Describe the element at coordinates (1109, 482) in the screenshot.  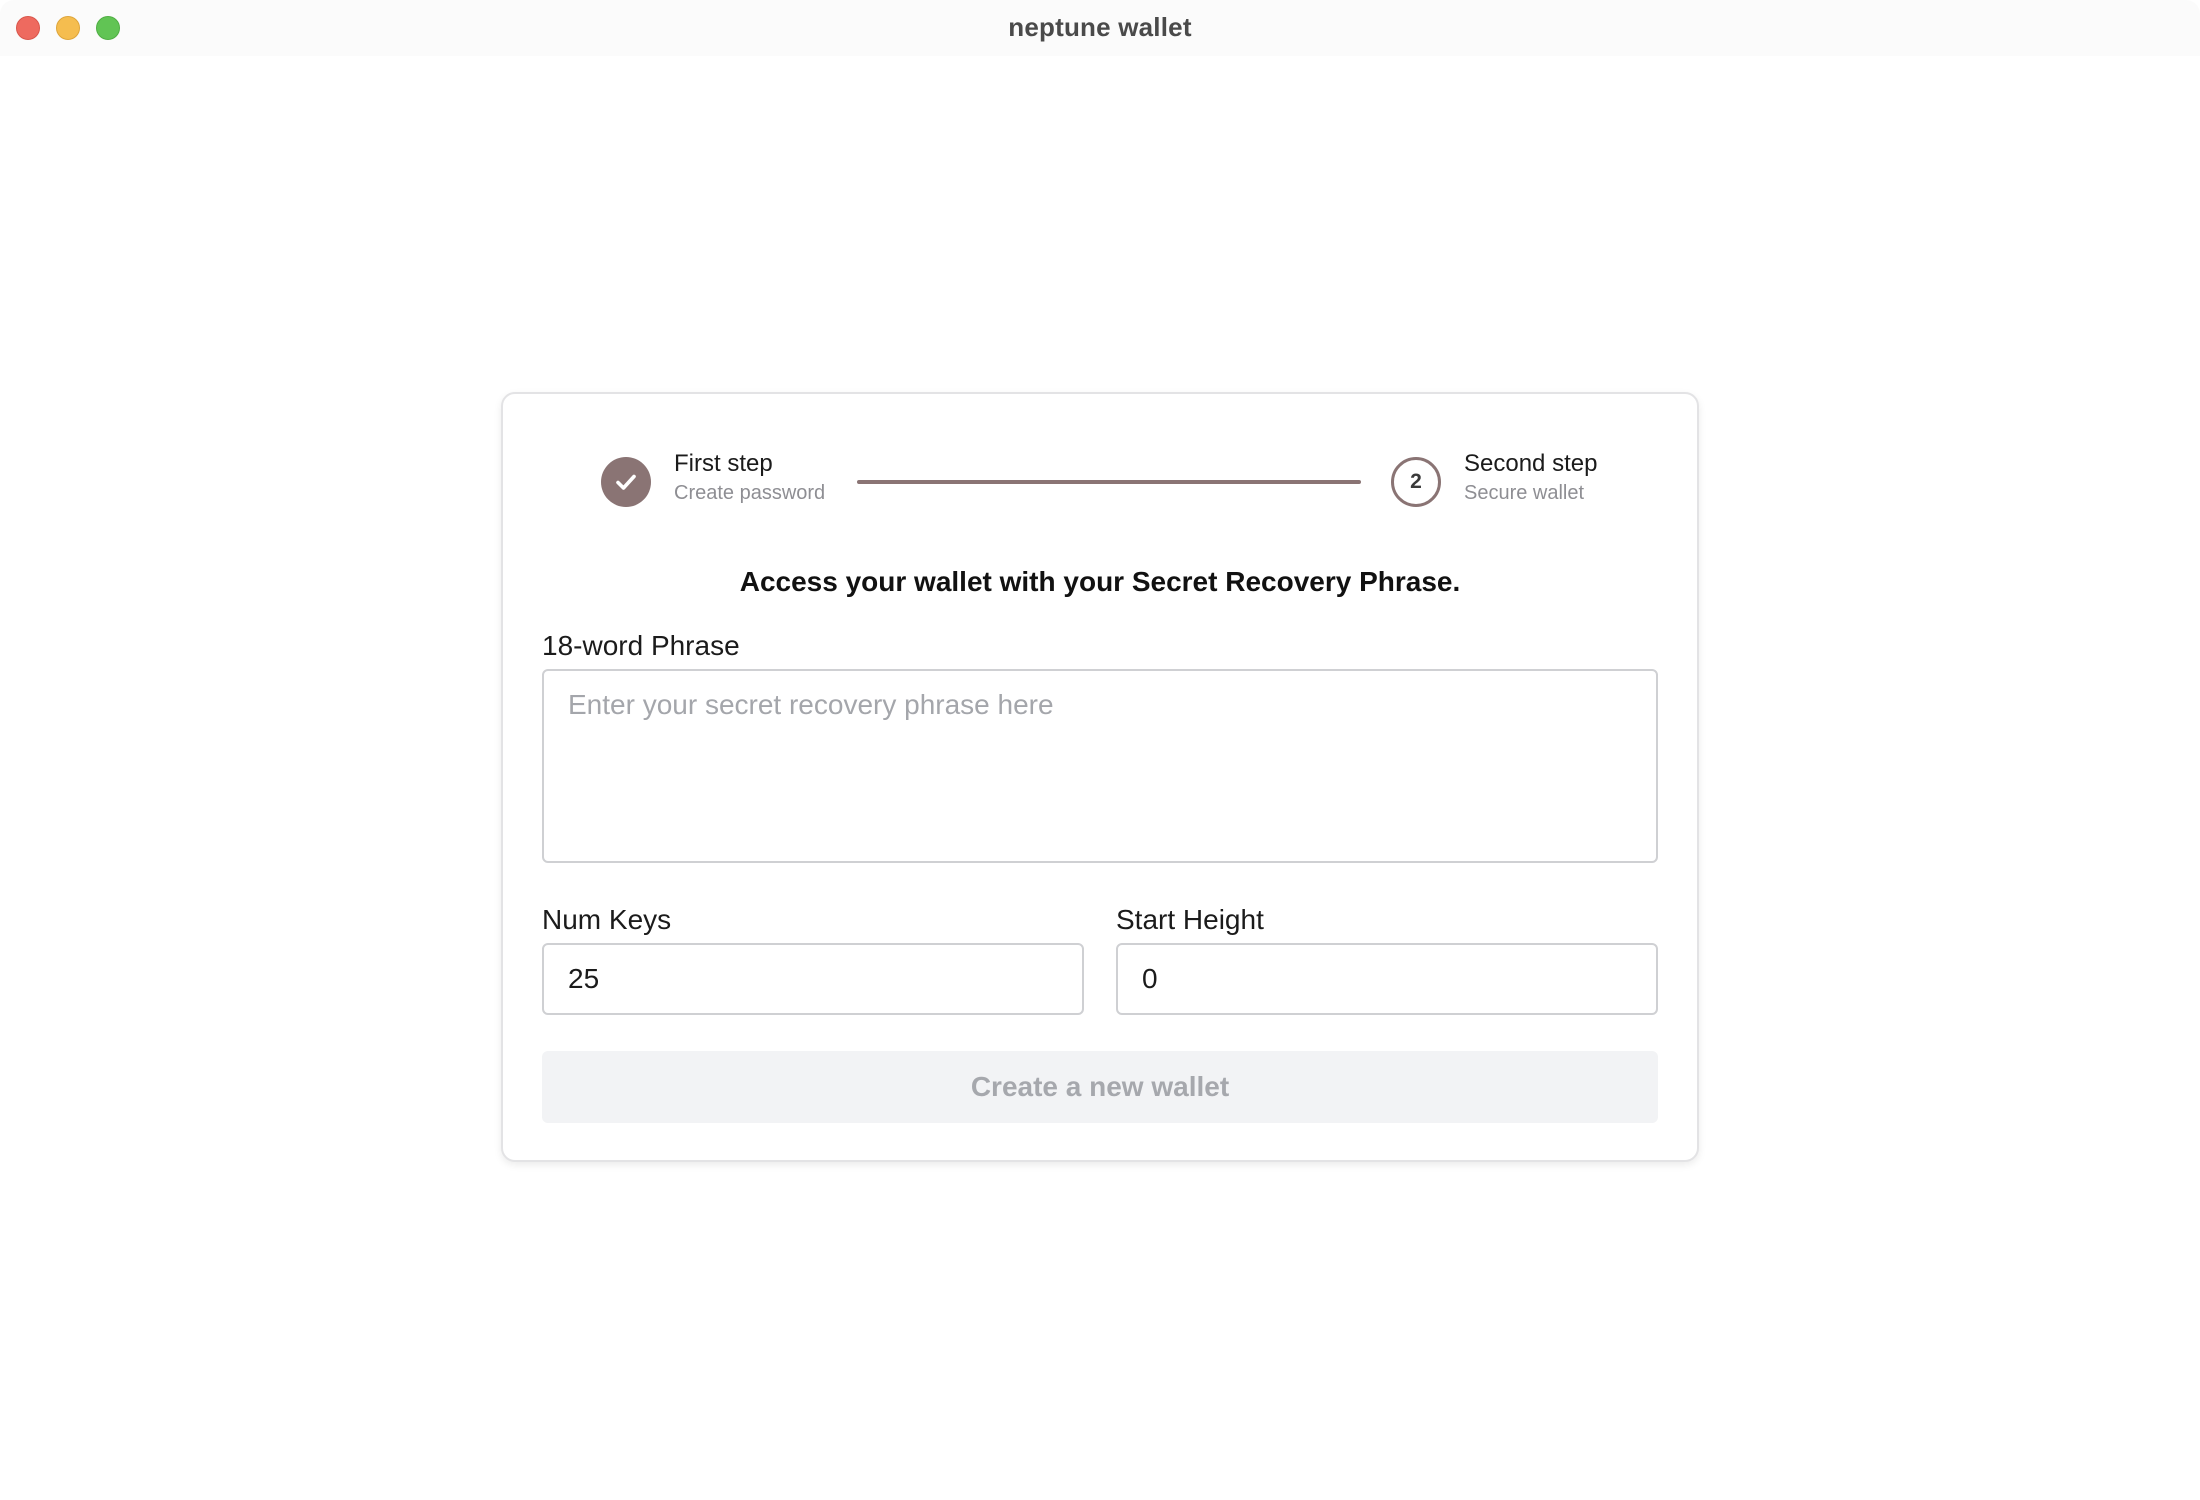
I see `stepper-connector` at that location.